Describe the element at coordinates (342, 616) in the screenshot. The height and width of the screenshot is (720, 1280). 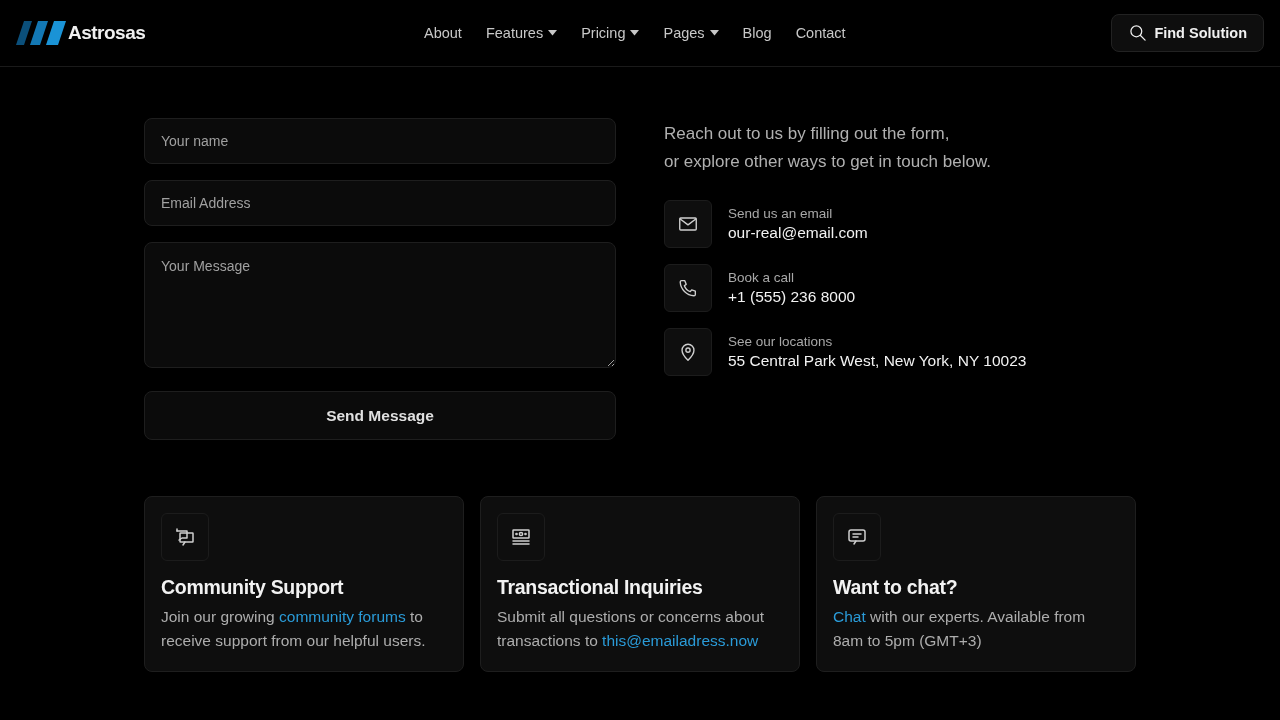
I see `text-link: community forums` at that location.